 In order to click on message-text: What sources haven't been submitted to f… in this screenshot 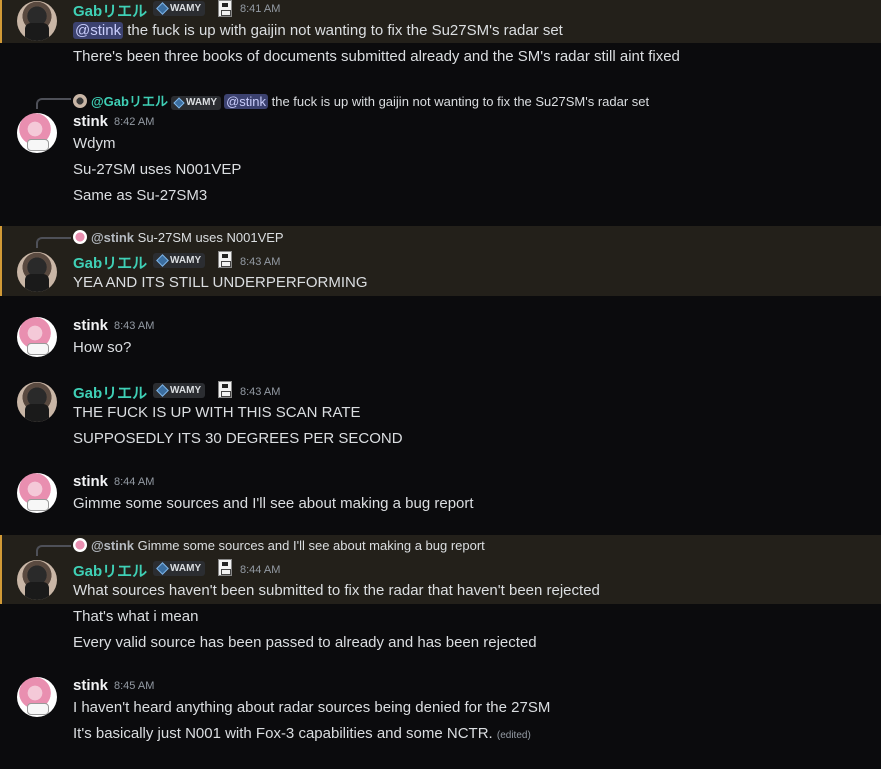, I will do `click(336, 590)`.